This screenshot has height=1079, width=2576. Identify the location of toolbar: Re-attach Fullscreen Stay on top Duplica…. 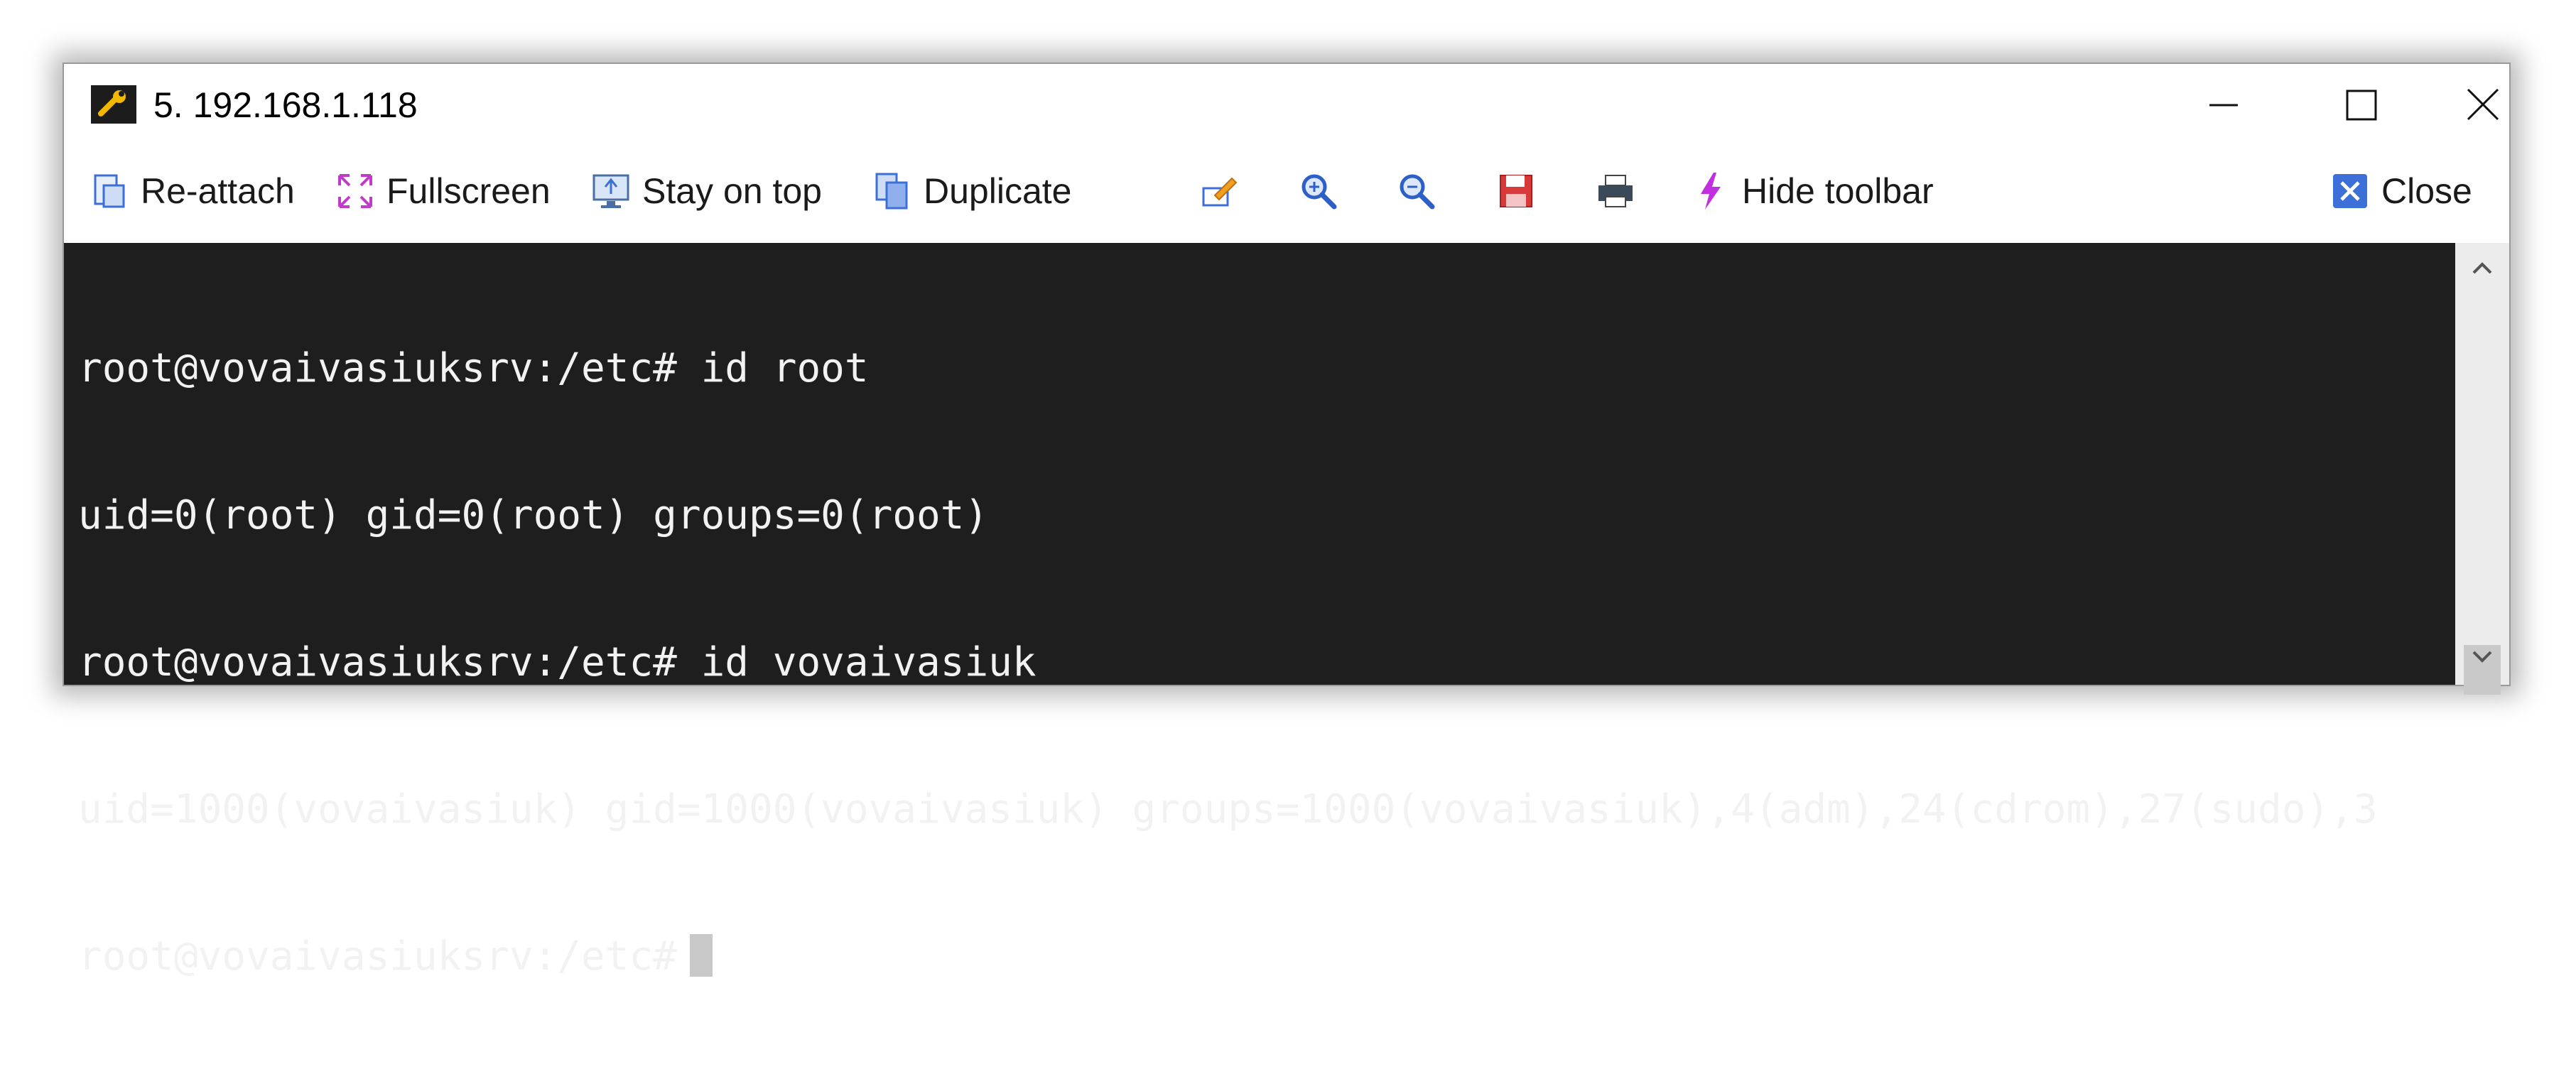
(1286, 191).